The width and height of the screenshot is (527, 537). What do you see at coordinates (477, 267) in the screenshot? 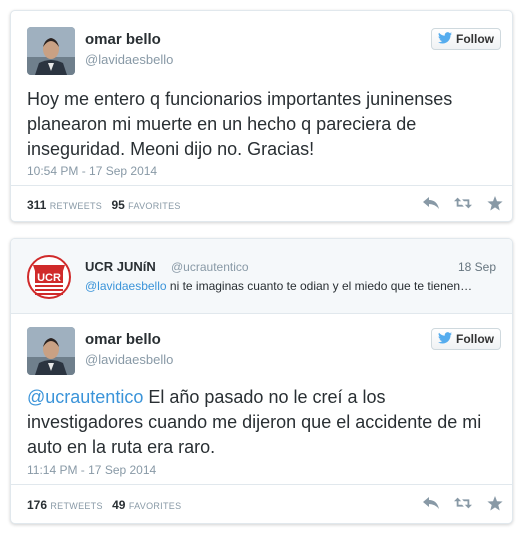
I see `reply-date: 18 Sep` at bounding box center [477, 267].